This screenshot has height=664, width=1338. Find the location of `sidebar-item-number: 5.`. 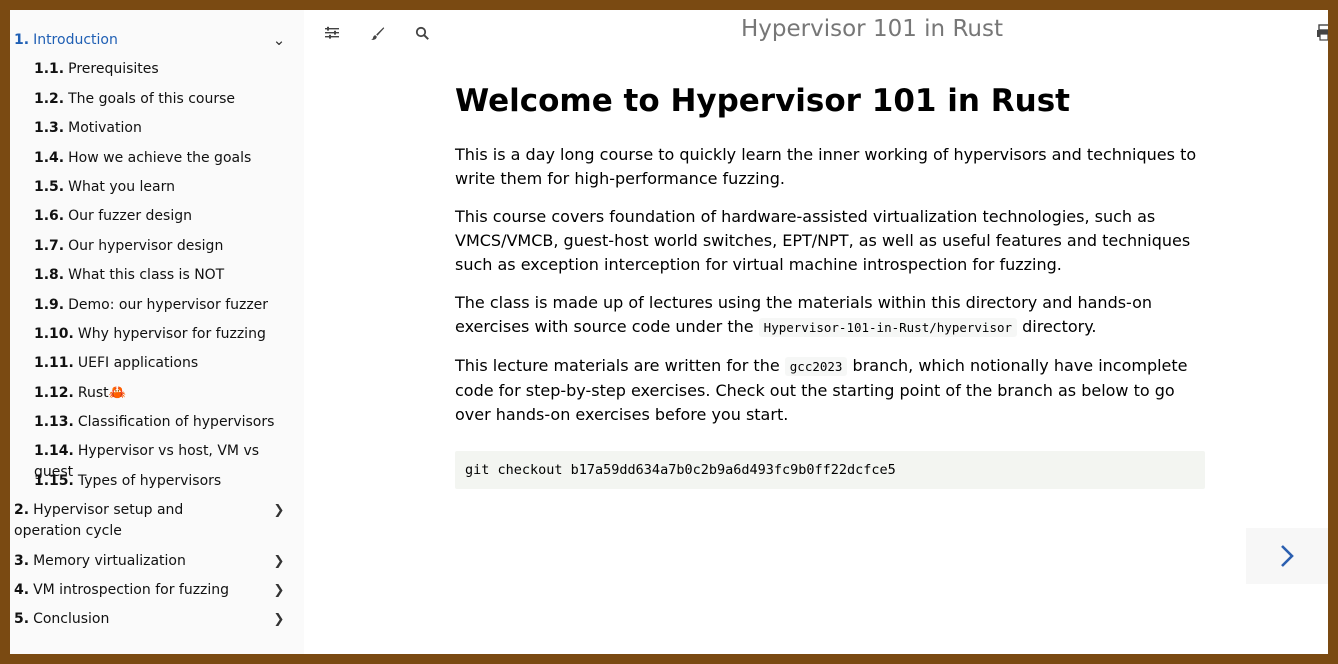

sidebar-item-number: 5. is located at coordinates (22, 619).